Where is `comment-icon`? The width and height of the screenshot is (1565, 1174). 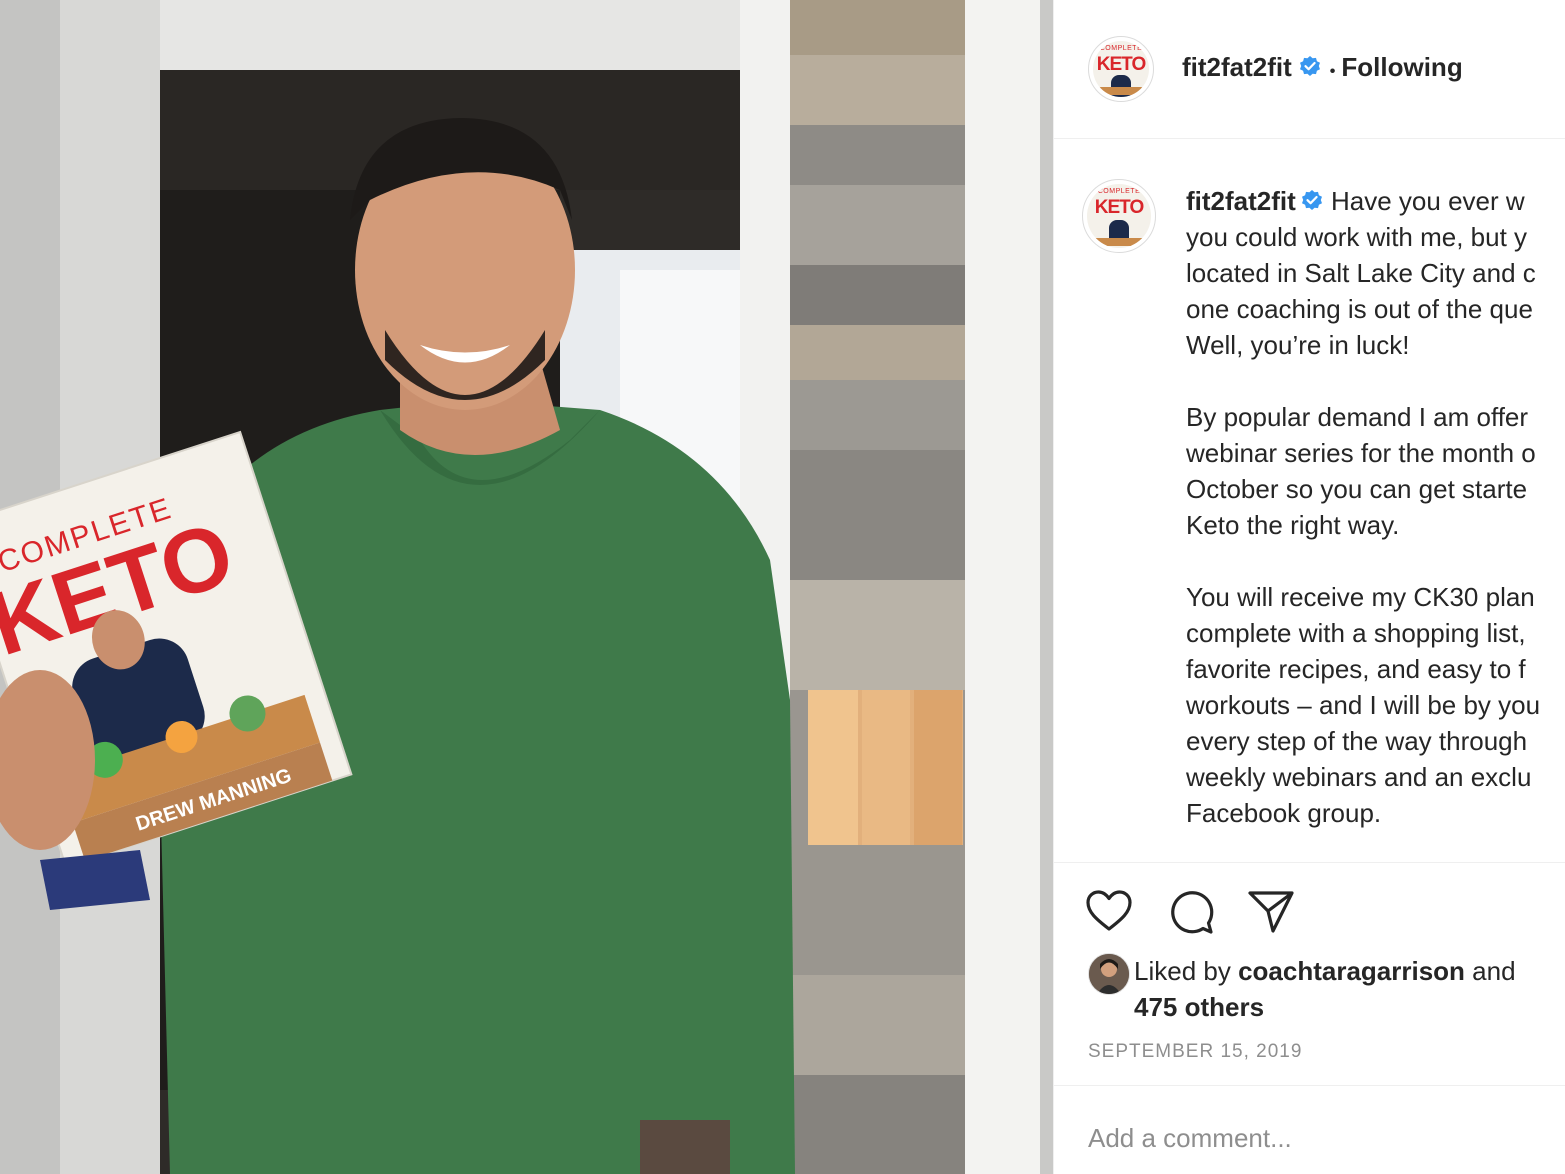
comment-icon is located at coordinates (1191, 912).